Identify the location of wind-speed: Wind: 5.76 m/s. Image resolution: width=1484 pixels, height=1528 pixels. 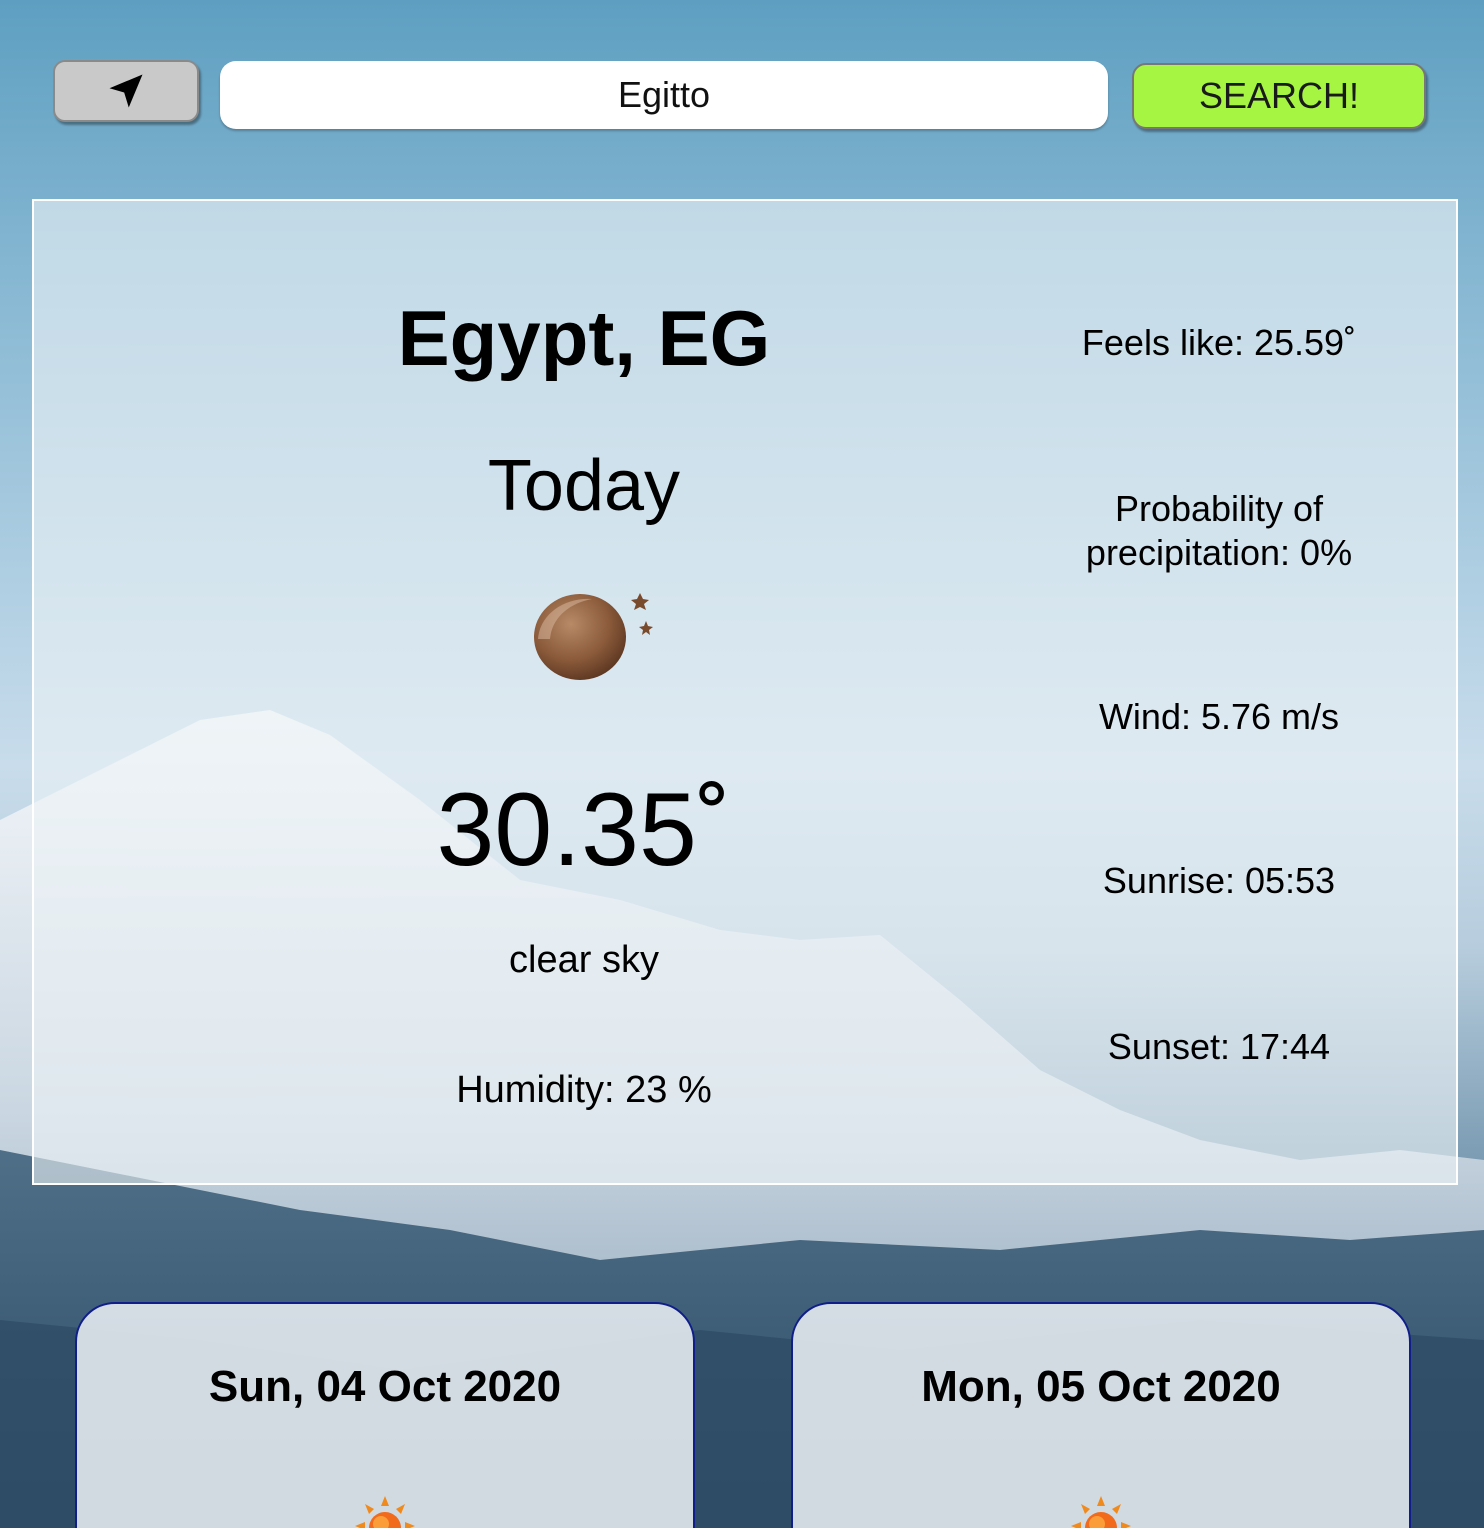
(1219, 716).